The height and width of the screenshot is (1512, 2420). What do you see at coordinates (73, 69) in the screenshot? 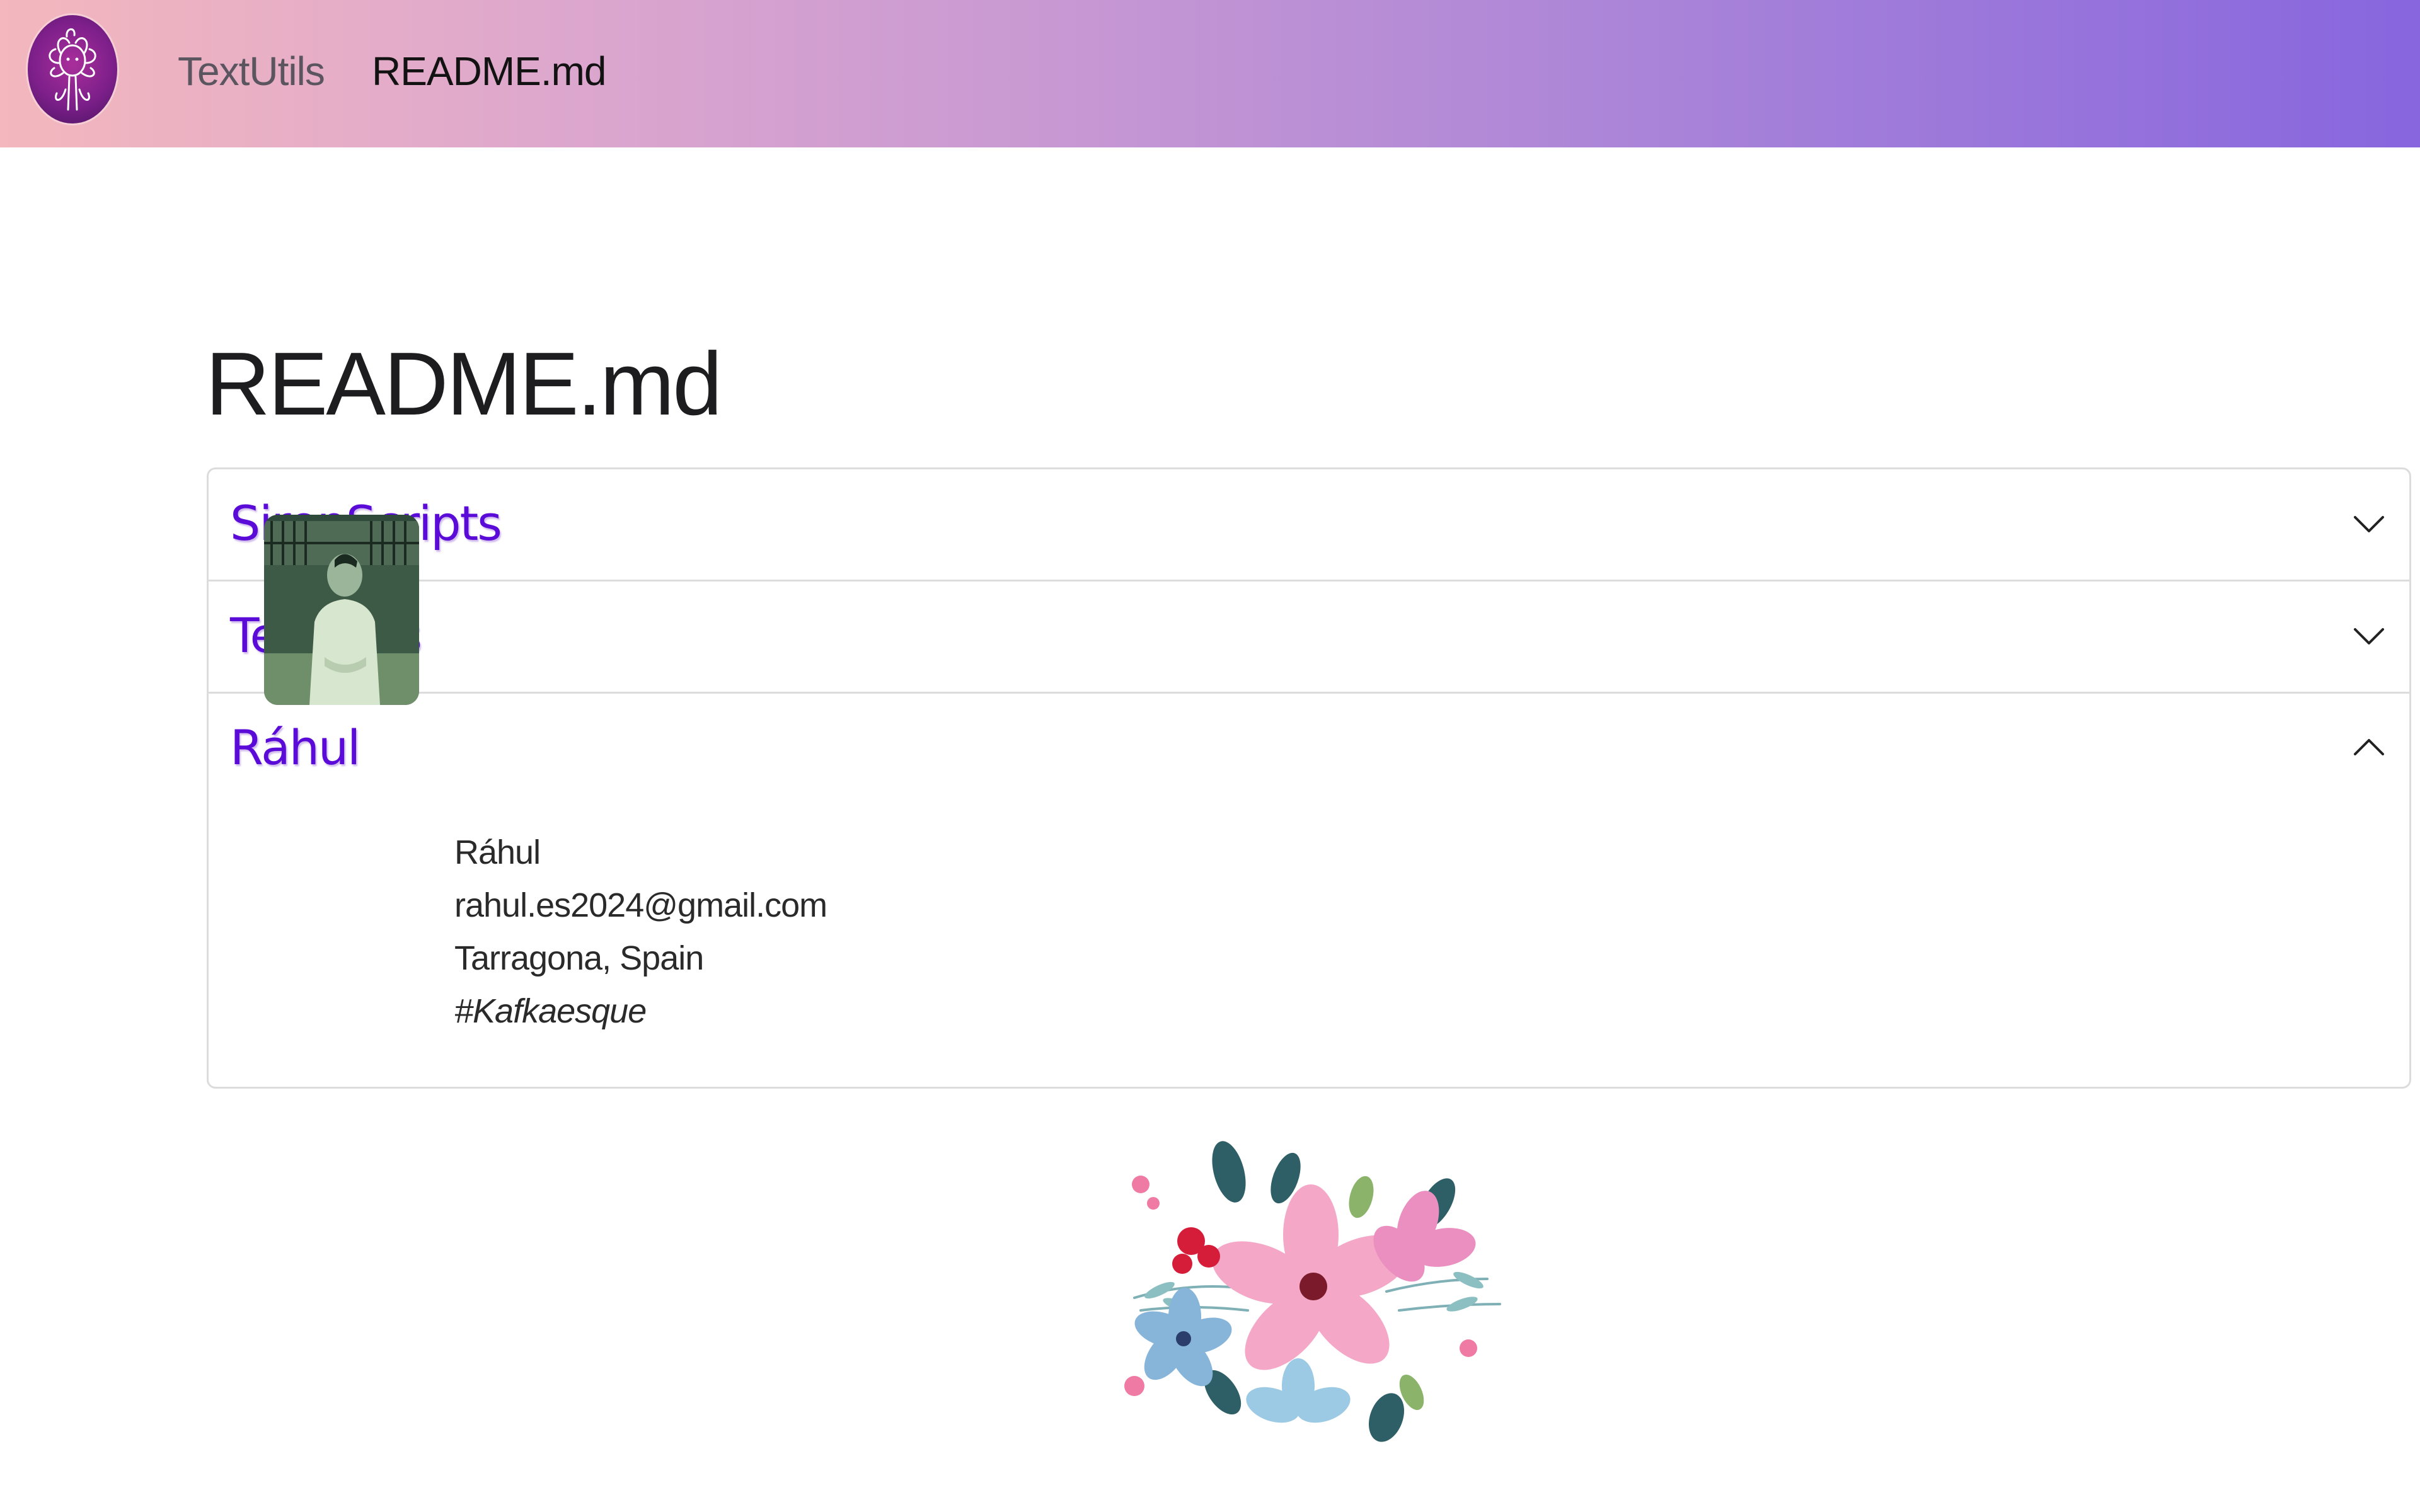
I see `medusa-logo-icon` at bounding box center [73, 69].